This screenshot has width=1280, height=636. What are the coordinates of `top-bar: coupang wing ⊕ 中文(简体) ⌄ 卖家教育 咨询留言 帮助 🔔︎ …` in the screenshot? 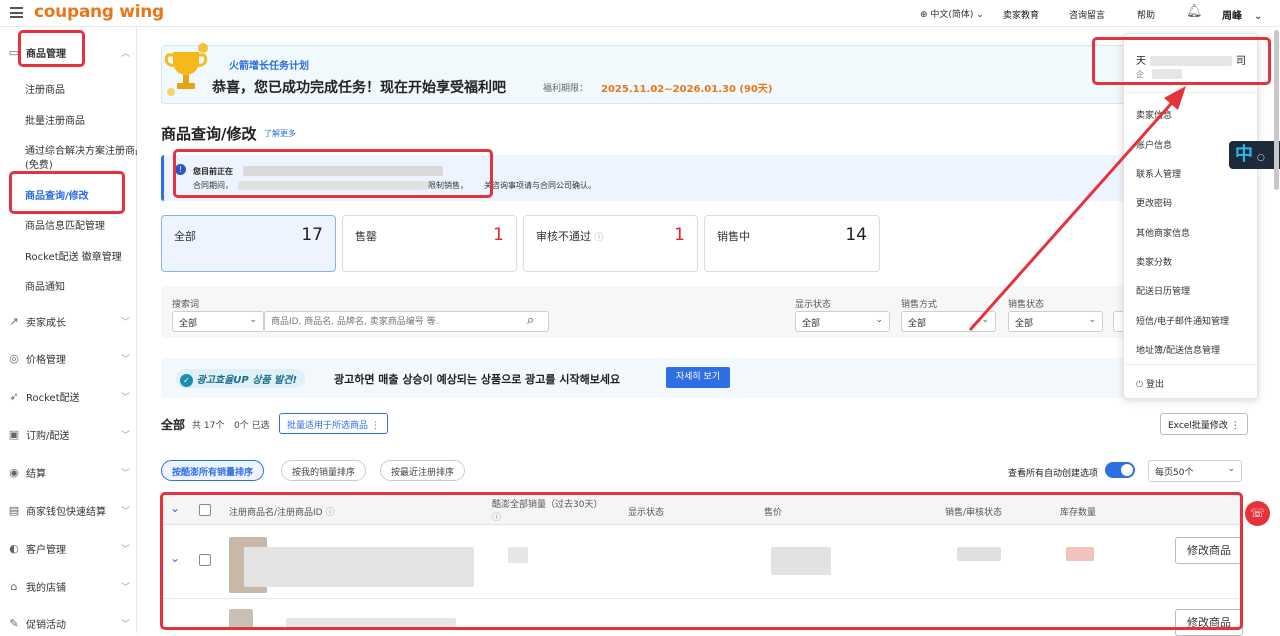 It's located at (640, 13).